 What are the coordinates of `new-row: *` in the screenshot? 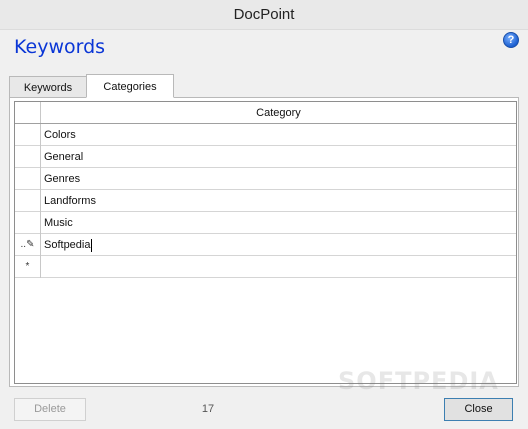 It's located at (265, 267).